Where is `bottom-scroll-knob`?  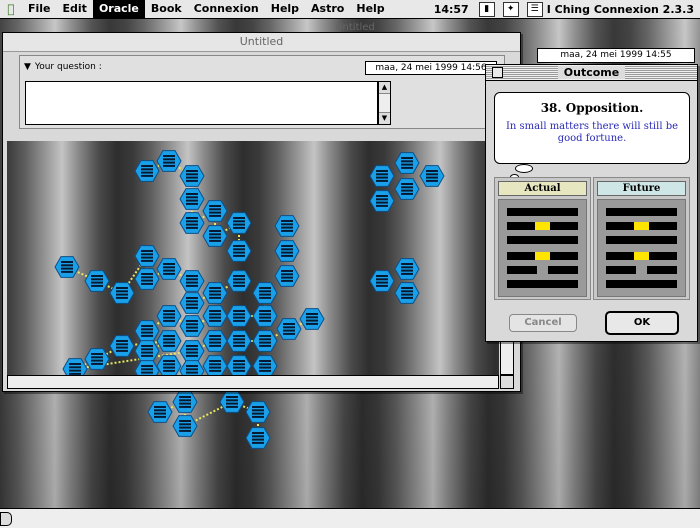
bottom-scroll-knob is located at coordinates (6, 519).